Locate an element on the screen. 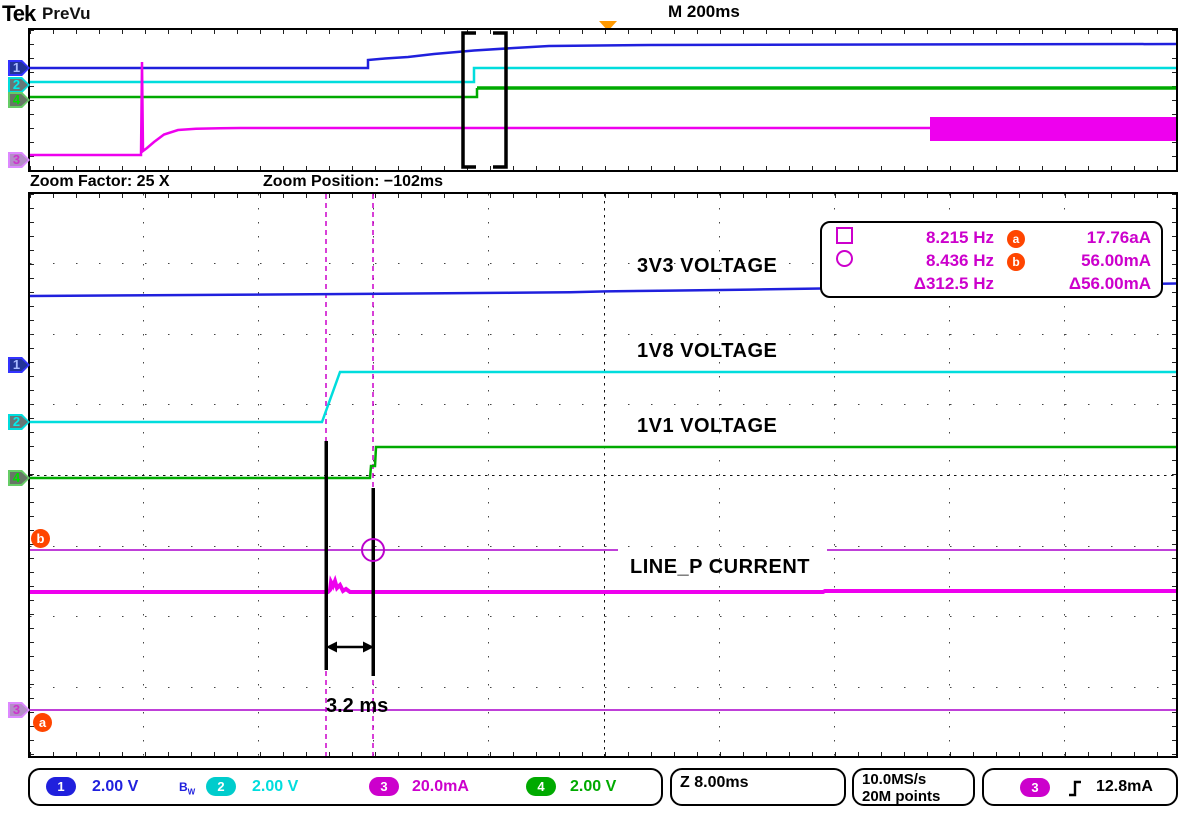 Image resolution: width=1182 pixels, height=814 pixels. record-length-readout: 20M points is located at coordinates (901, 796).